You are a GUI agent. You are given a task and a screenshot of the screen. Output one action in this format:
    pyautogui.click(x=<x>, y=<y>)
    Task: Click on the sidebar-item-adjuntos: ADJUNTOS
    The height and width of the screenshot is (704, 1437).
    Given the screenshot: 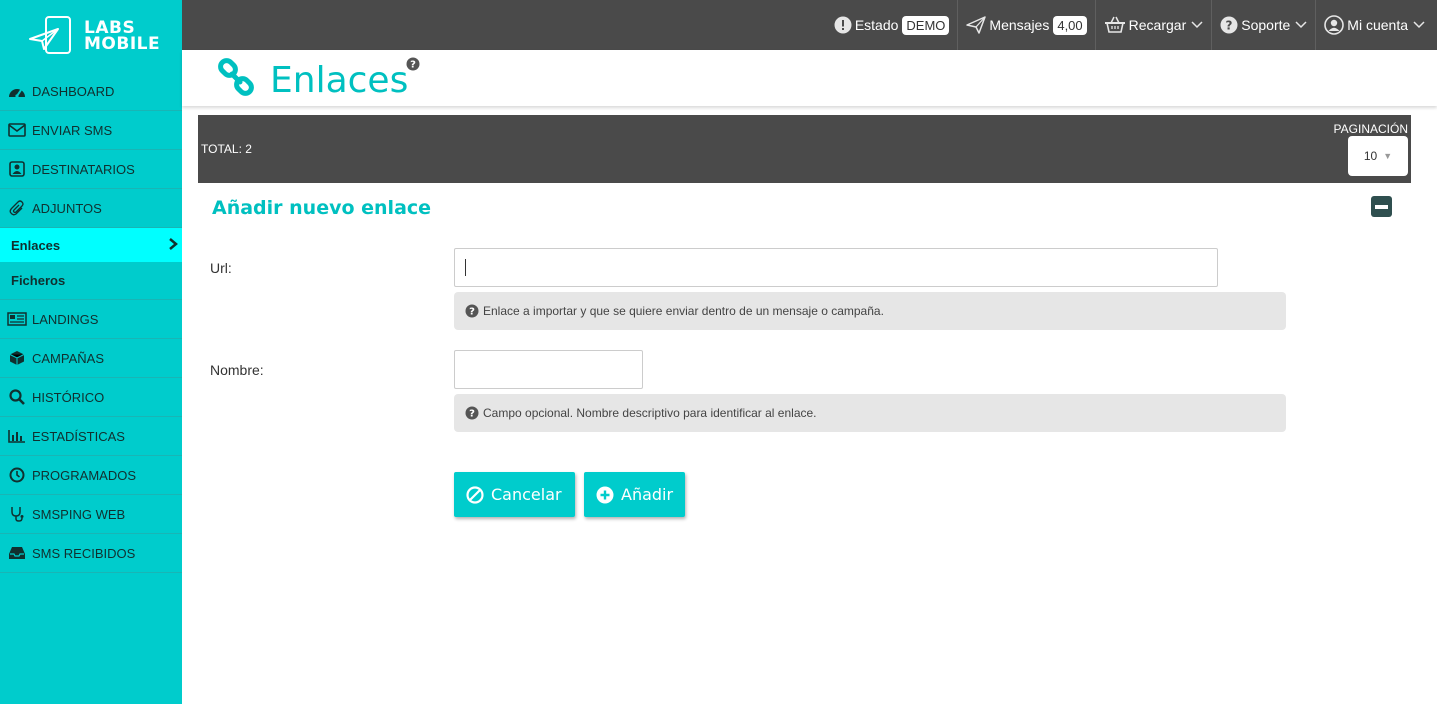 What is the action you would take?
    pyautogui.click(x=91, y=208)
    